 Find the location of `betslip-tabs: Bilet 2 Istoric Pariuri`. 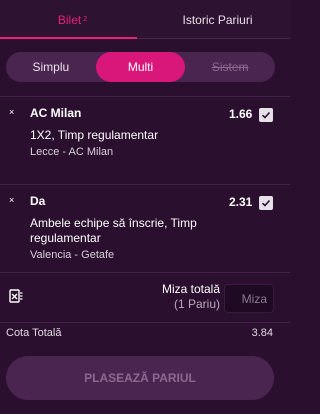

betslip-tabs: Bilet 2 Istoric Pariuri is located at coordinates (145, 19).